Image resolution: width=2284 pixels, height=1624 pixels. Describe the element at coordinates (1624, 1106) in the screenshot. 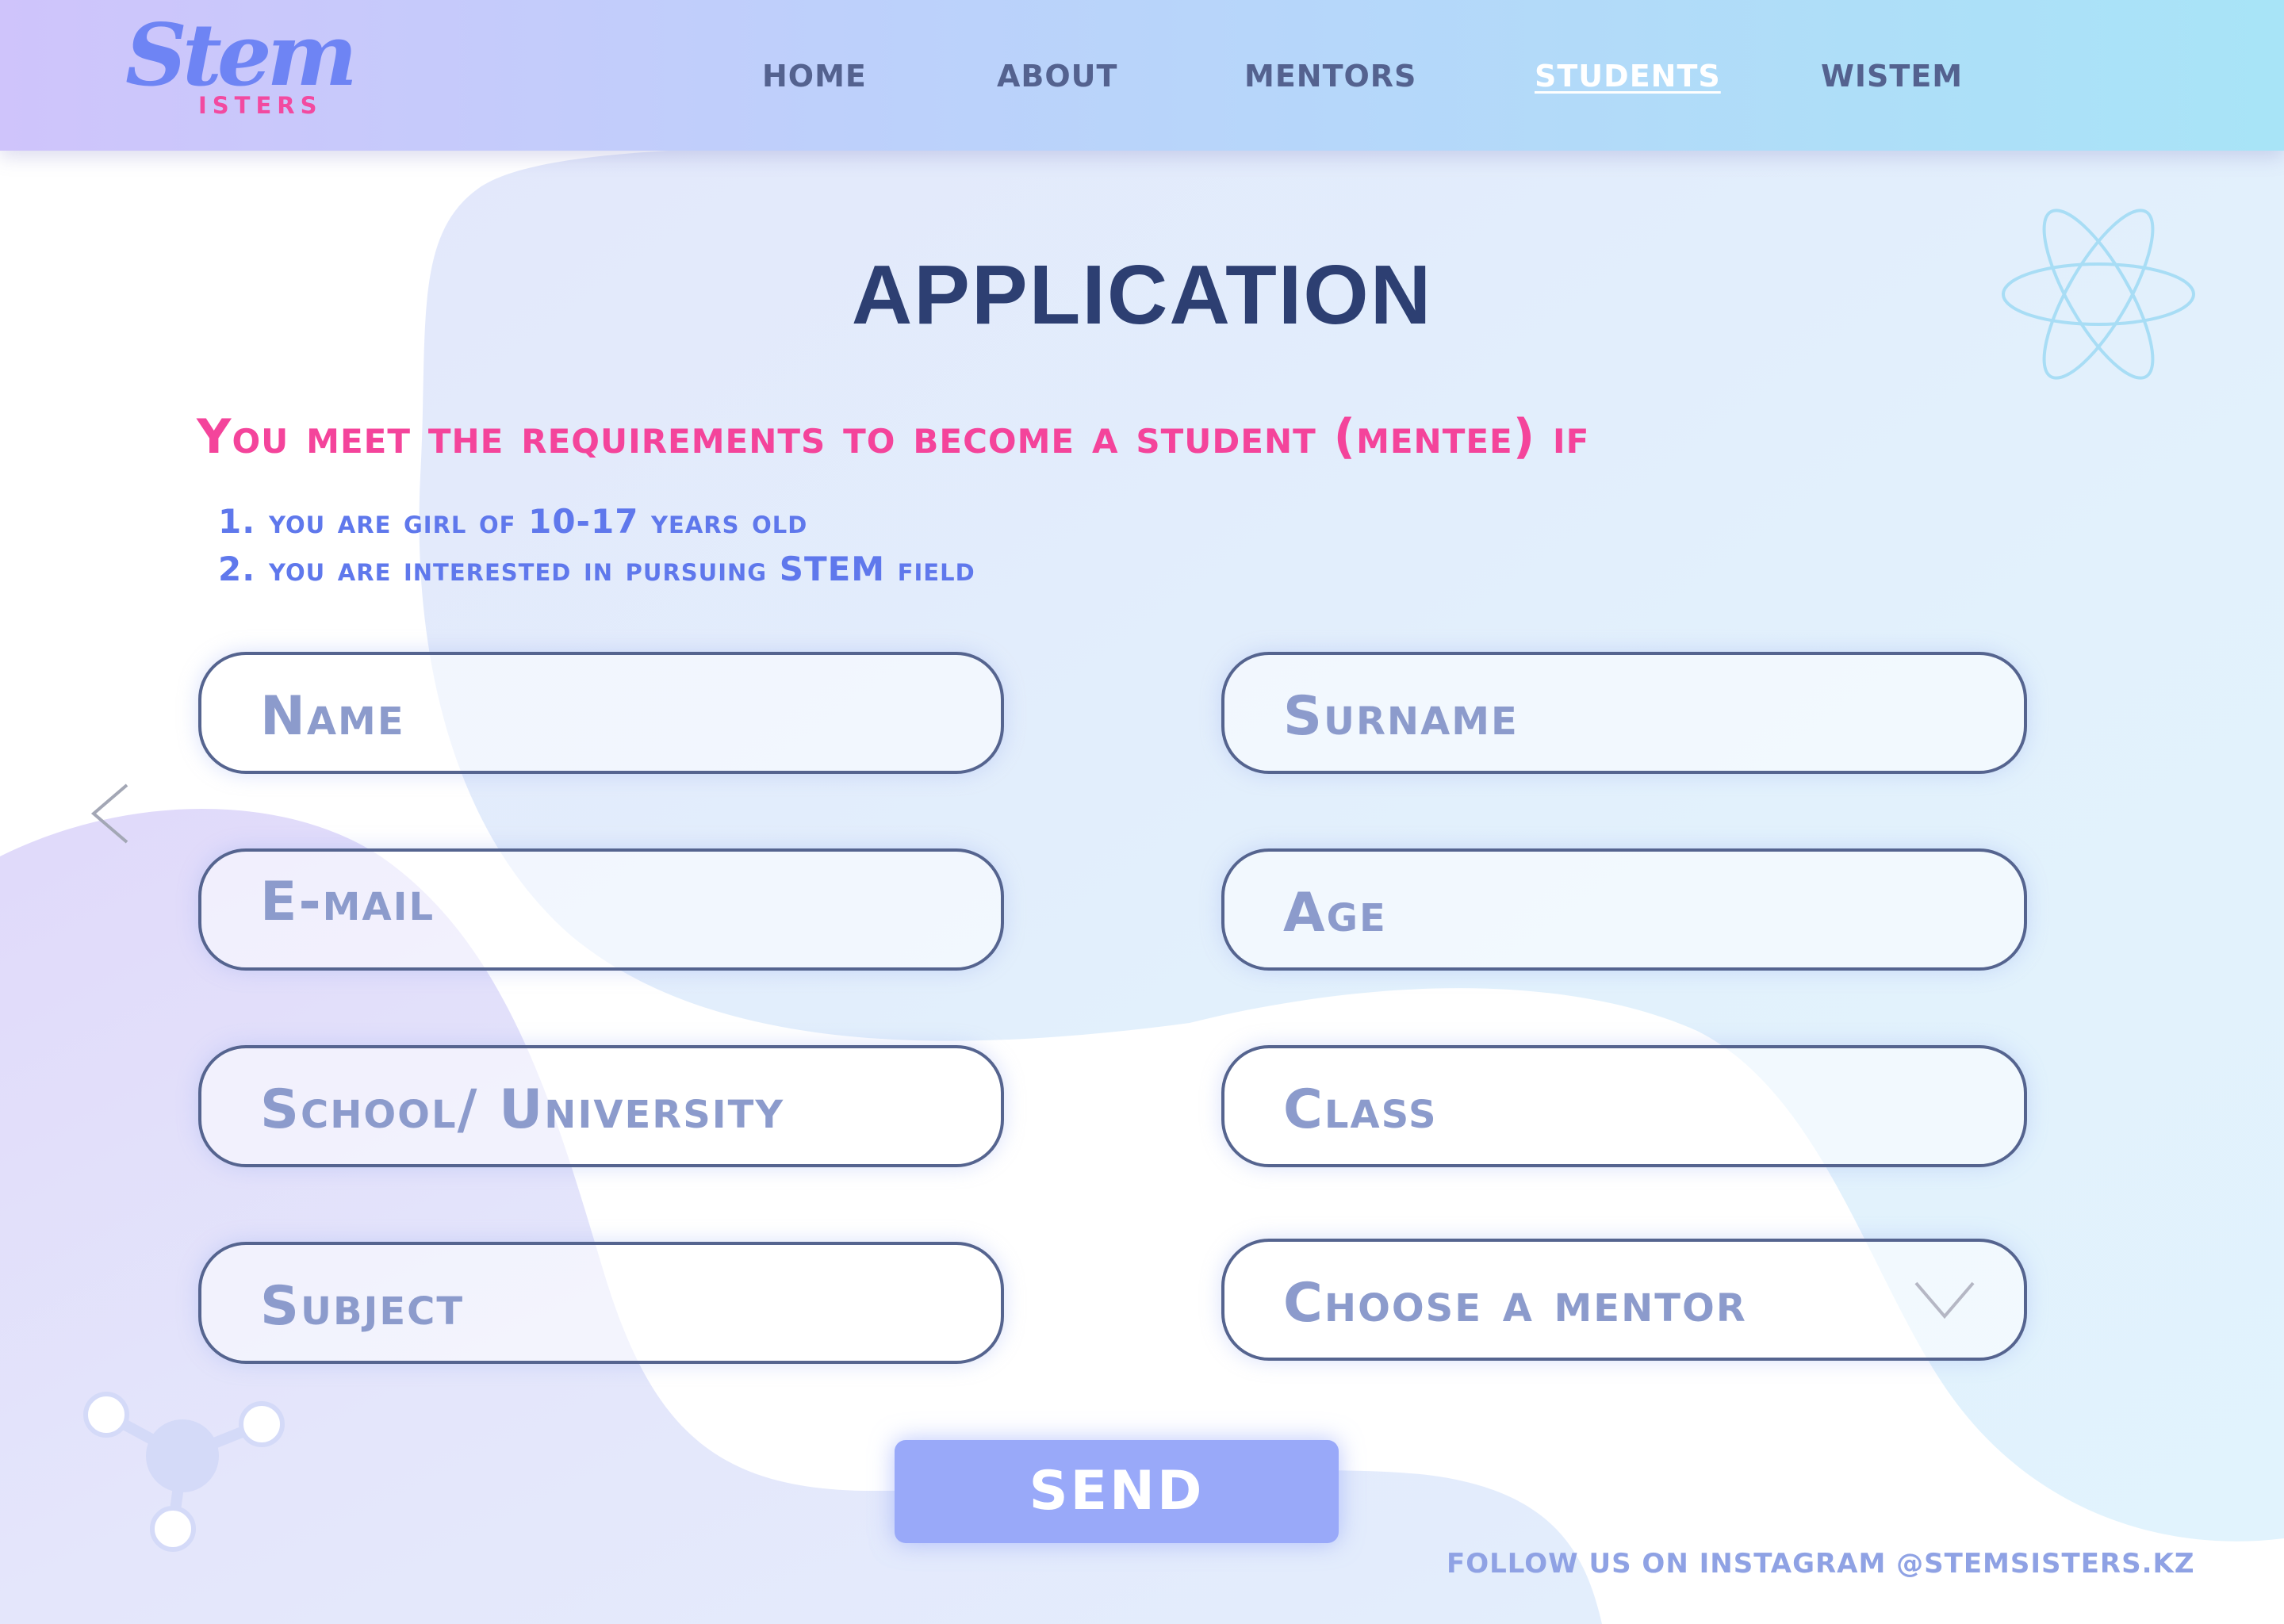

I see `class-field: Class` at that location.